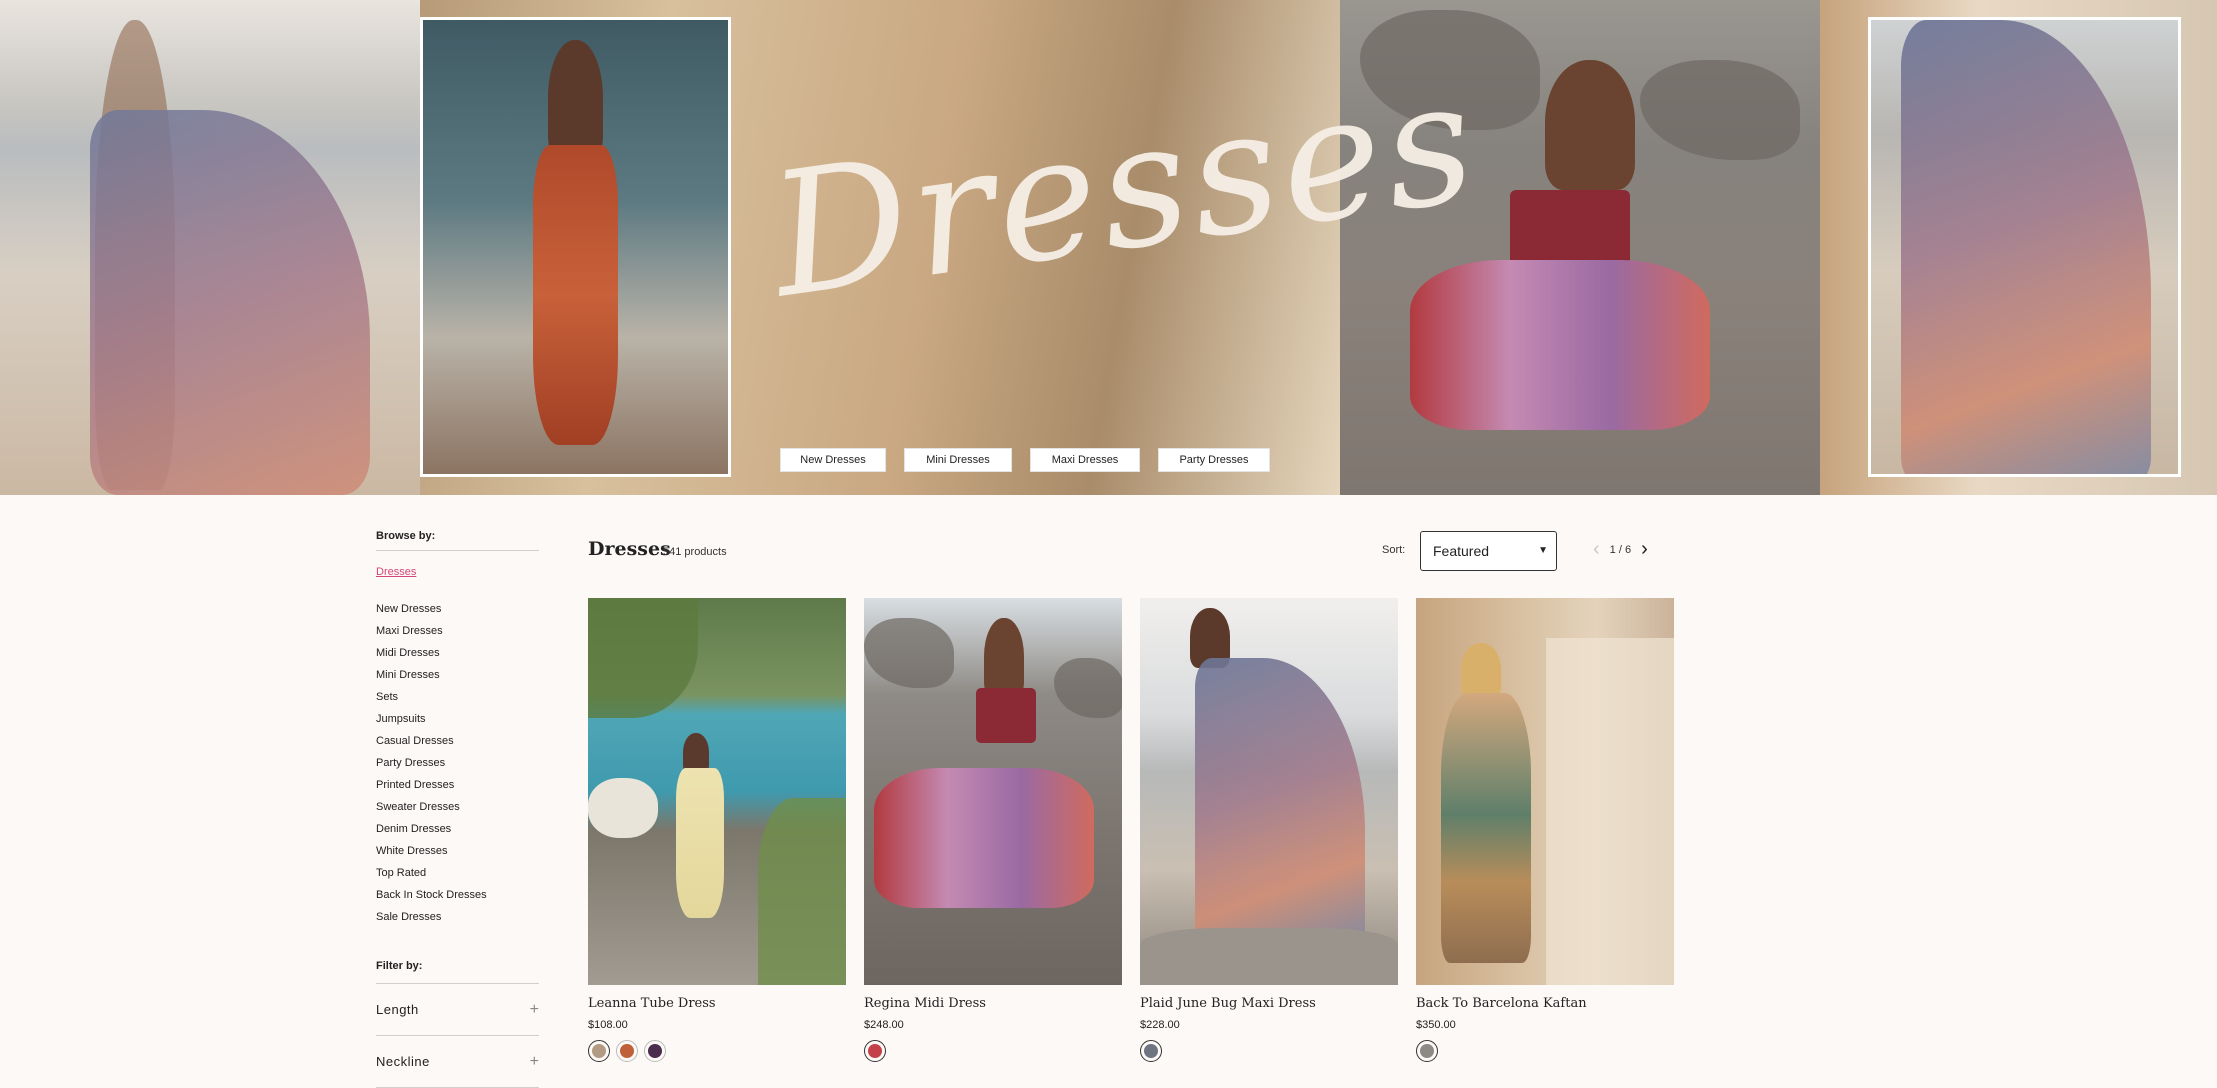 Image resolution: width=2217 pixels, height=1088 pixels. Describe the element at coordinates (884, 1025) in the screenshot. I see `product-price: $248.00` at that location.